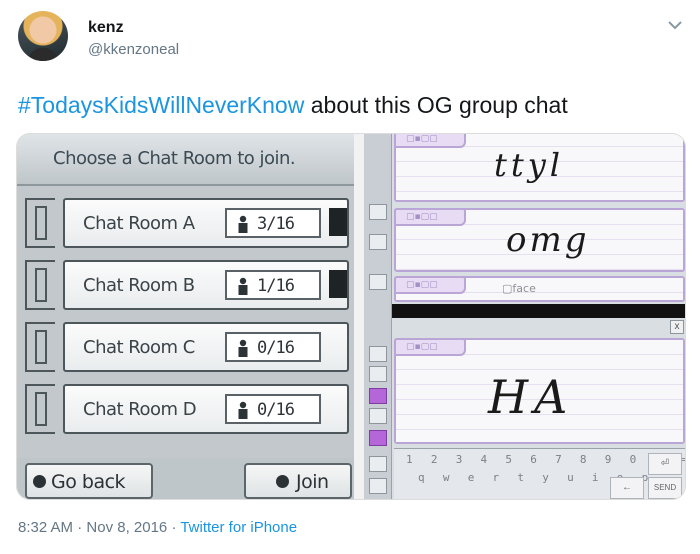 The height and width of the screenshot is (554, 700). What do you see at coordinates (507, 288) in the screenshot?
I see `face-icon: ▢` at bounding box center [507, 288].